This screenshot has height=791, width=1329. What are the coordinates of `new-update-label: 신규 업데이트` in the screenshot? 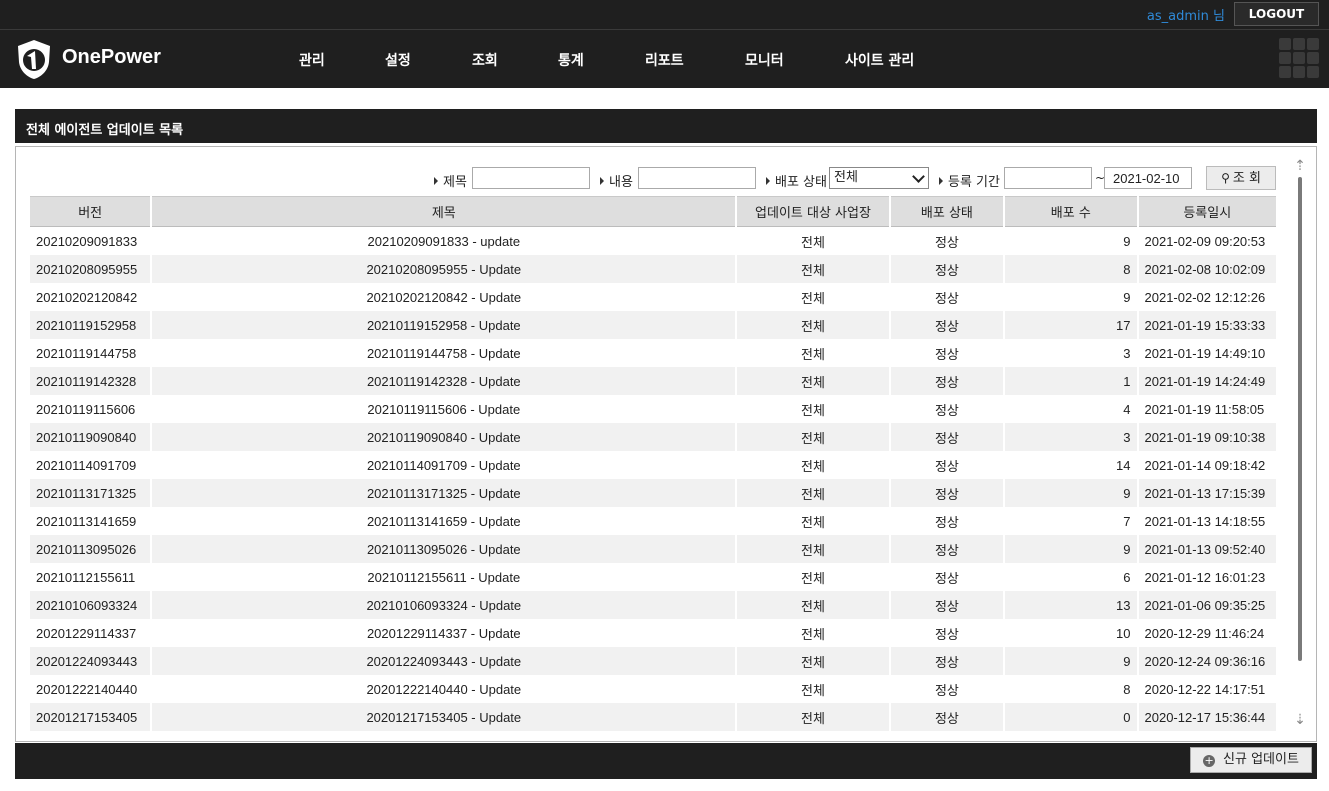 It's located at (1261, 759).